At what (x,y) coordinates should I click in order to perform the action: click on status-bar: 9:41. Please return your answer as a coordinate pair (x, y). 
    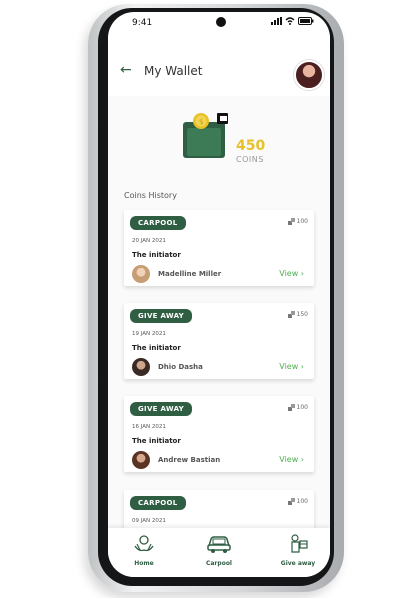
    Looking at the image, I should click on (219, 24).